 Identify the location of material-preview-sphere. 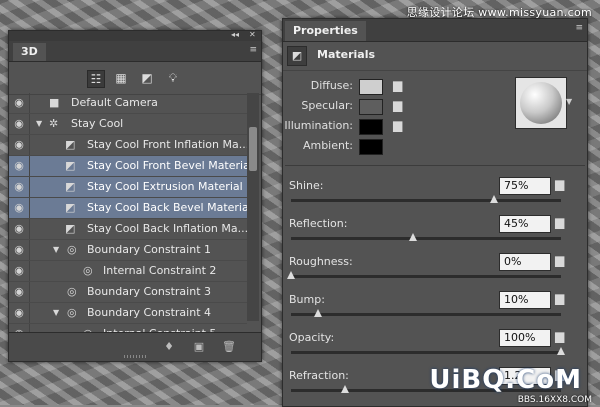
(541, 103).